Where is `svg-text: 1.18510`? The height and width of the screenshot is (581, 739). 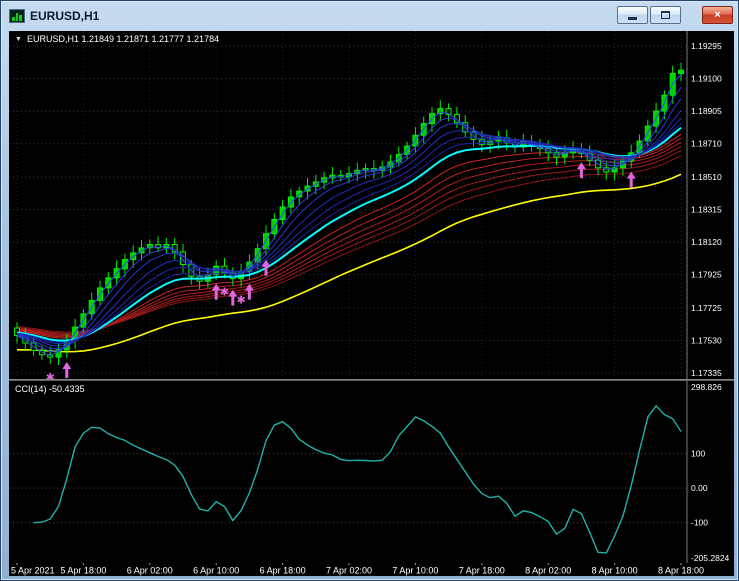
svg-text: 1.18510 is located at coordinates (706, 177).